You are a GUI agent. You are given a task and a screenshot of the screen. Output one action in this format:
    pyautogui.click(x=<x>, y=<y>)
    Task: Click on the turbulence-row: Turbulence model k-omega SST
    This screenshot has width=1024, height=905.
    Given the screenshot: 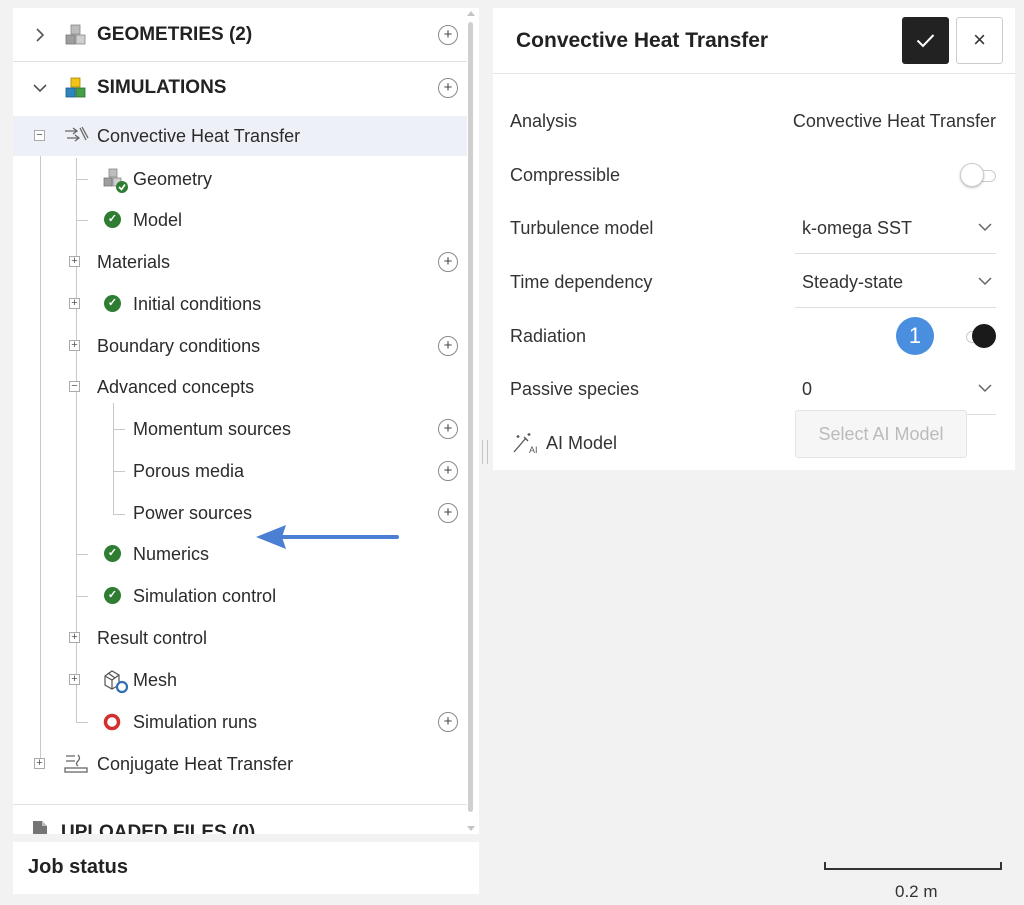 What is the action you would take?
    pyautogui.click(x=753, y=229)
    